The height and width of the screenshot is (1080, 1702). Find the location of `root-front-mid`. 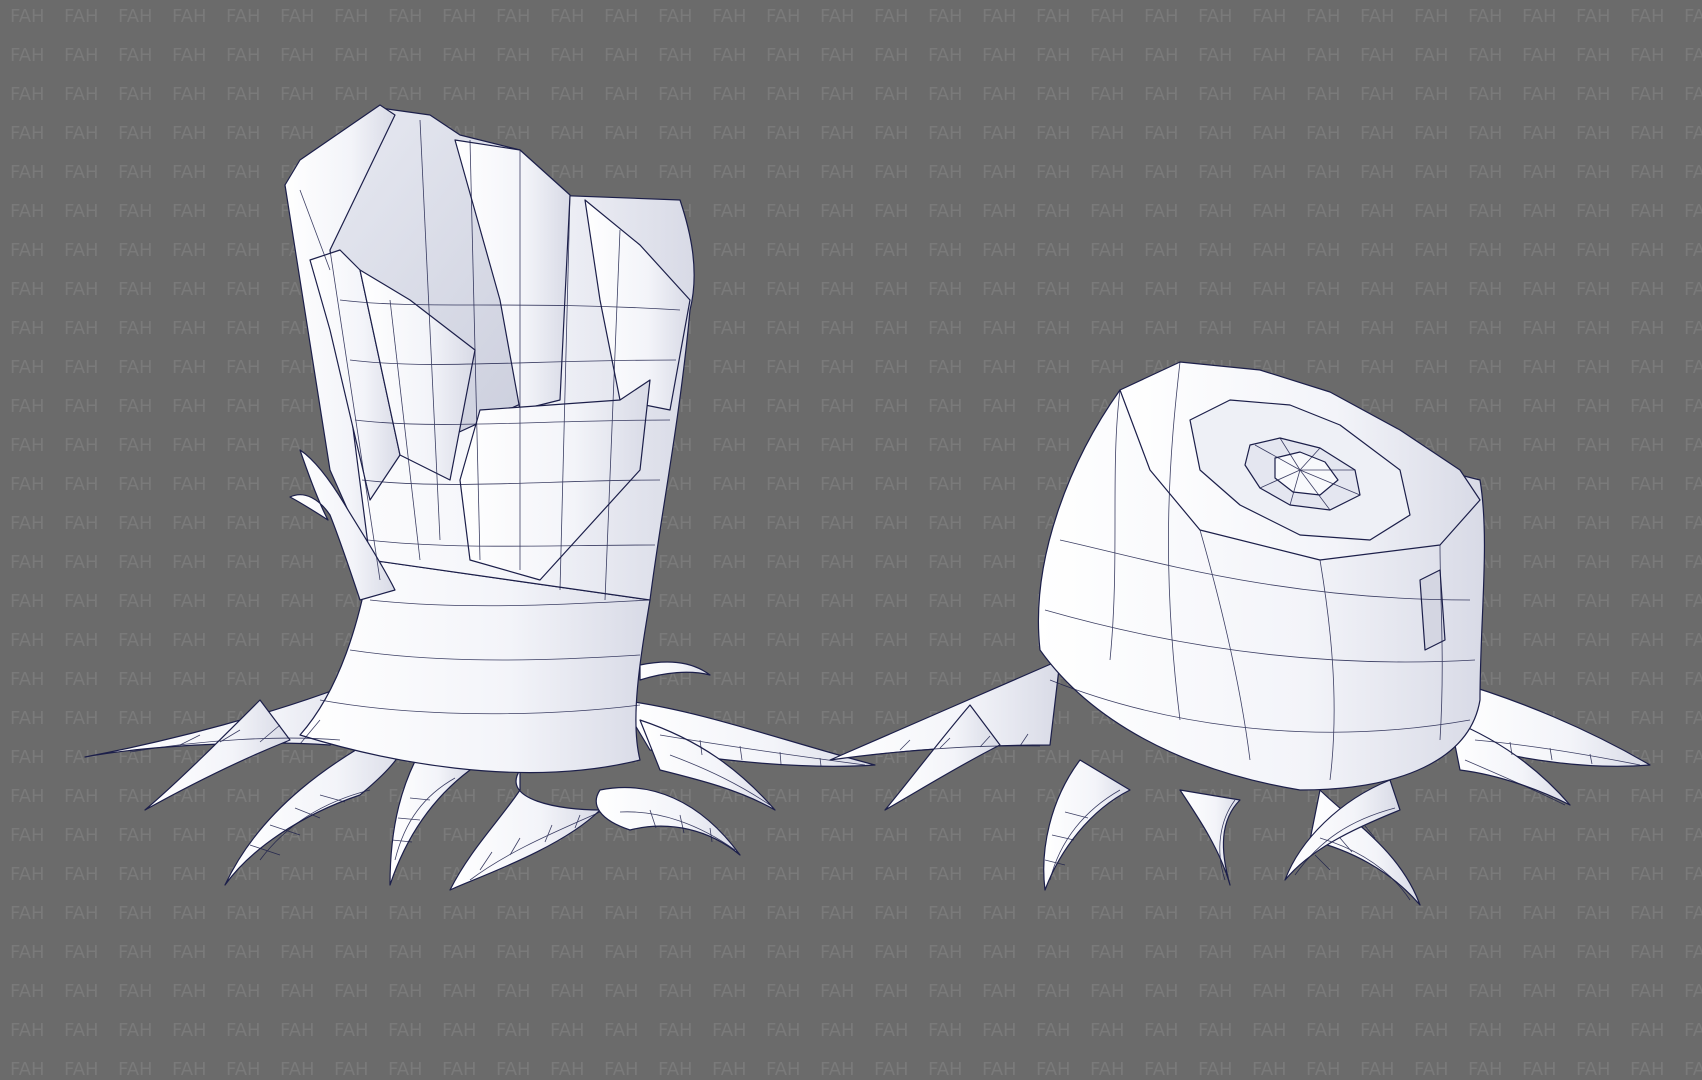

root-front-mid is located at coordinates (1210, 837).